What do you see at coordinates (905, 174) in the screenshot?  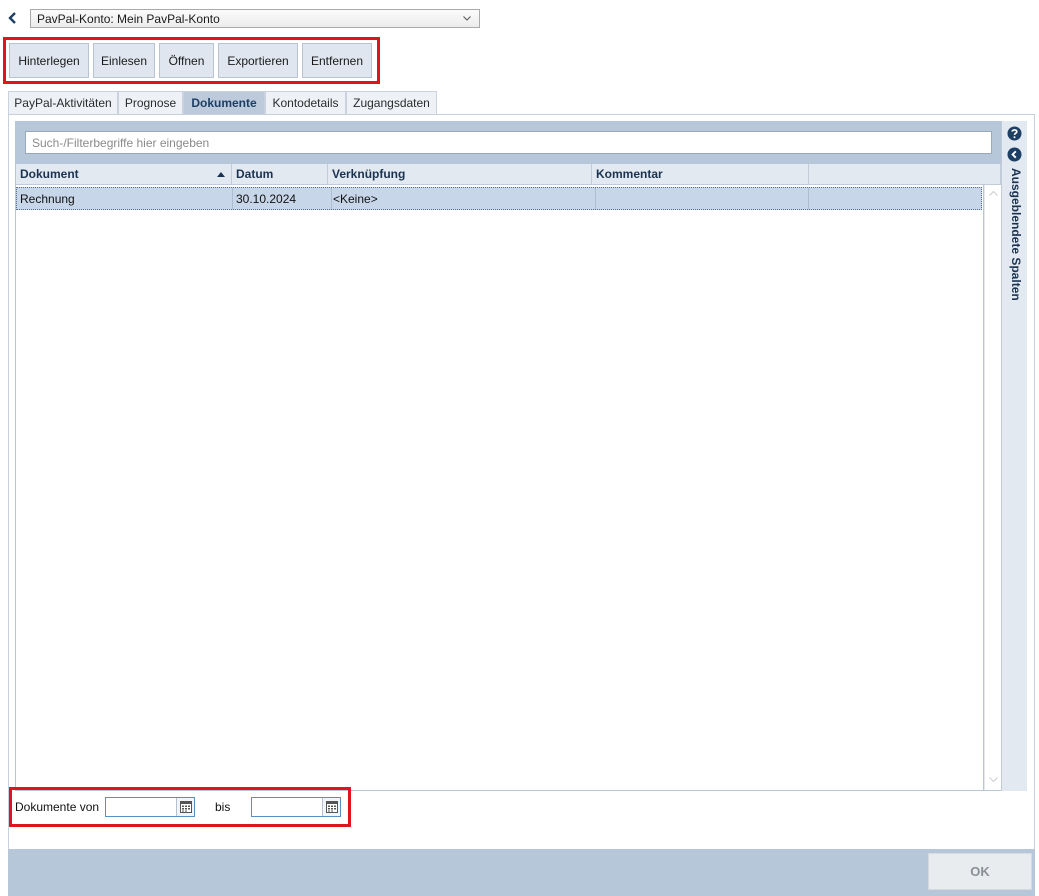 I see `column-header-empty` at bounding box center [905, 174].